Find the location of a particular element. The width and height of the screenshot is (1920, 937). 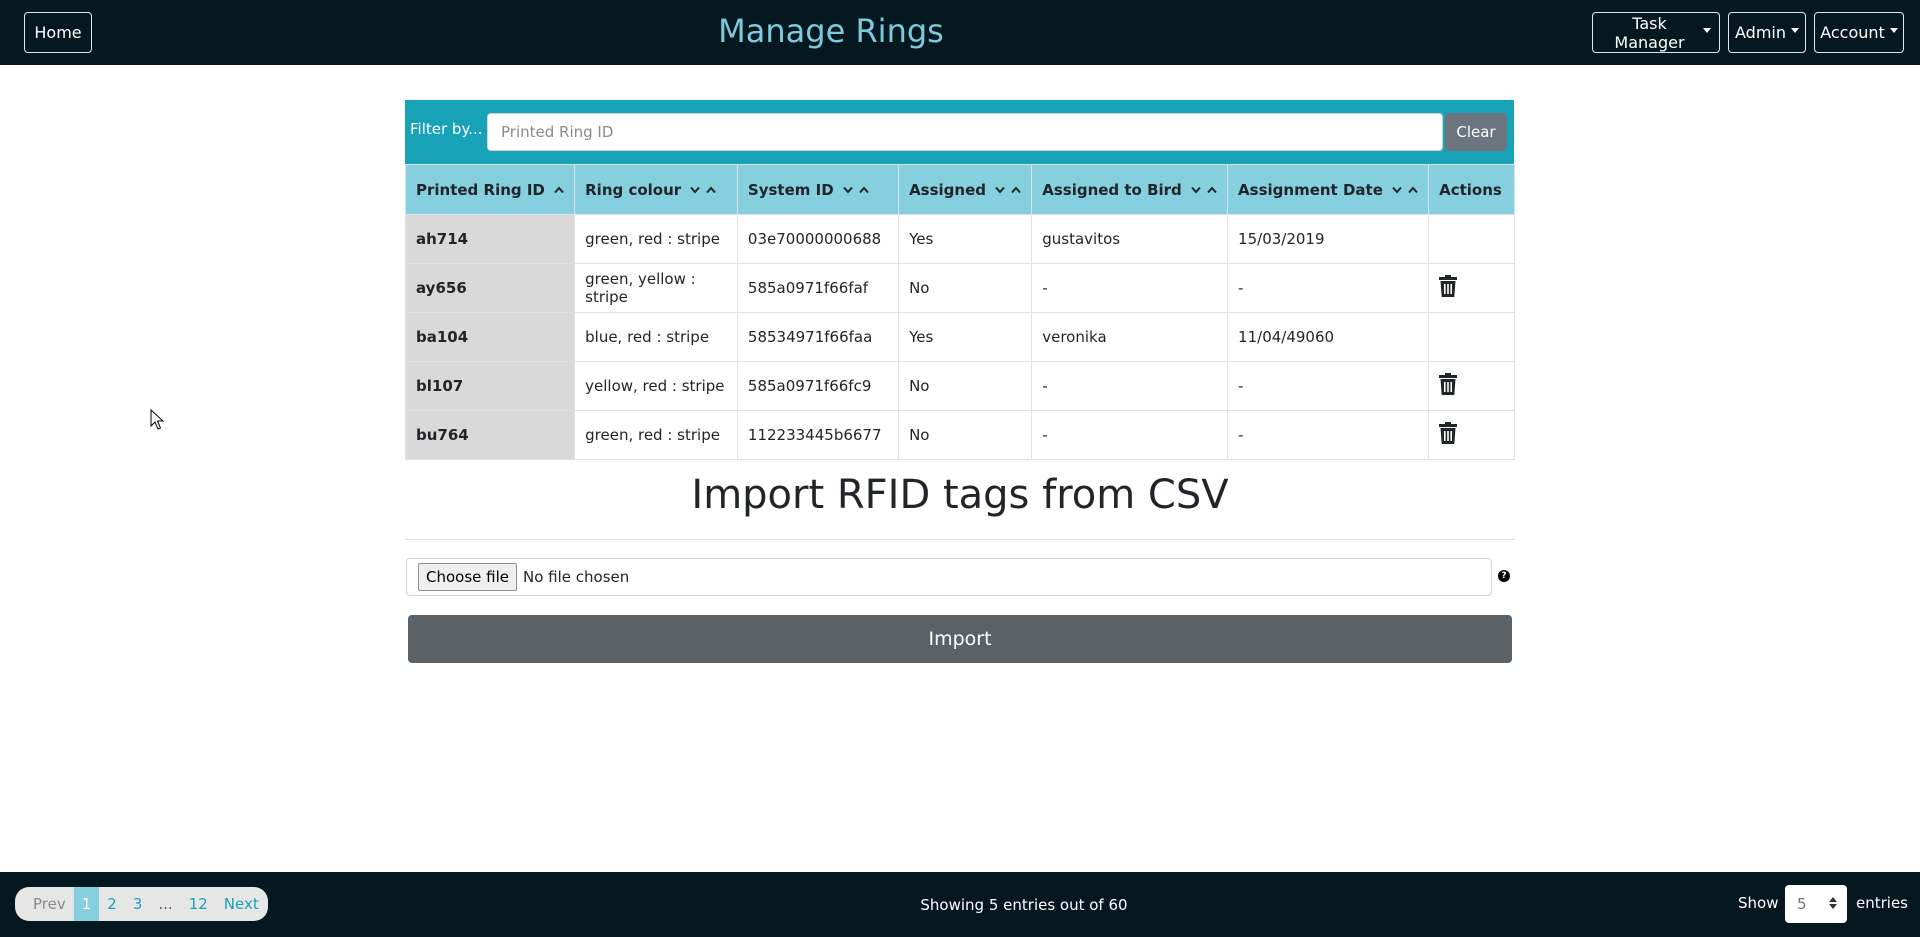

column-header-assigned-to-bird: Assigned to Bird is located at coordinates (1130, 189).